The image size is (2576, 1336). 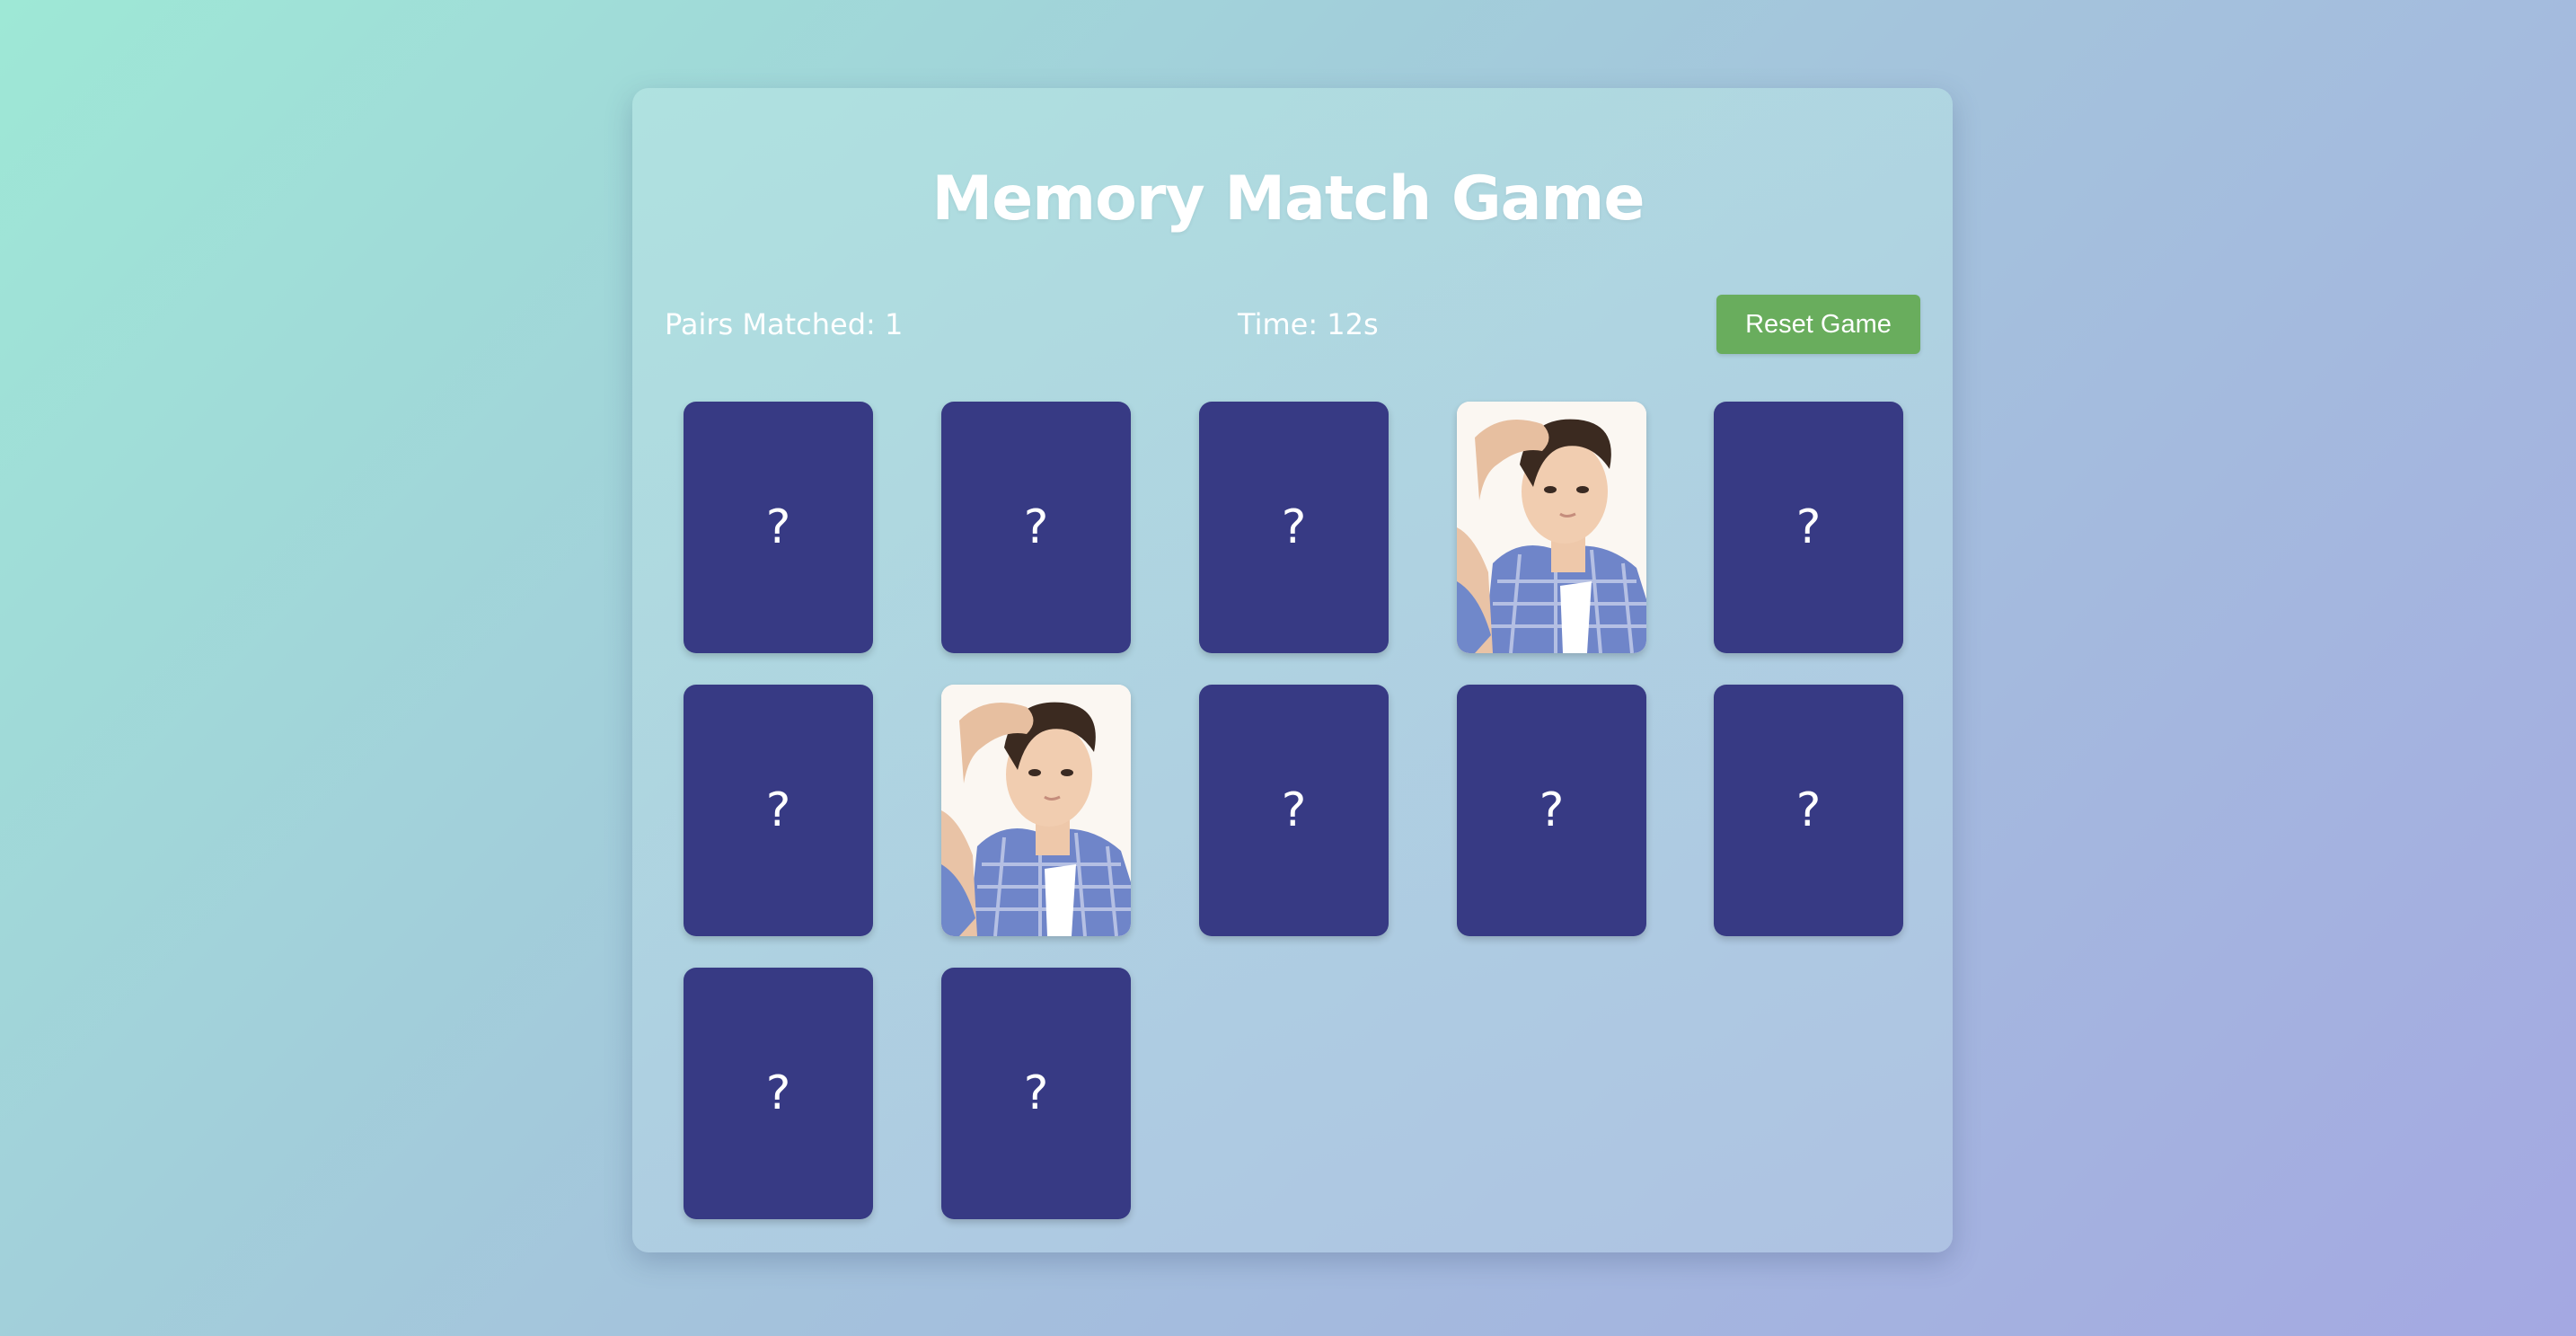 I want to click on card-9: ?, so click(x=1551, y=810).